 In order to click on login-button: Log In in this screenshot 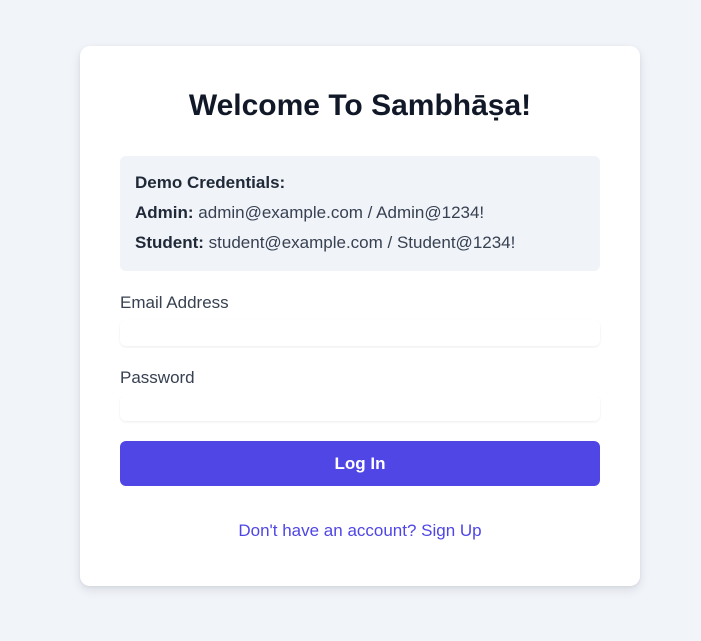, I will do `click(360, 463)`.